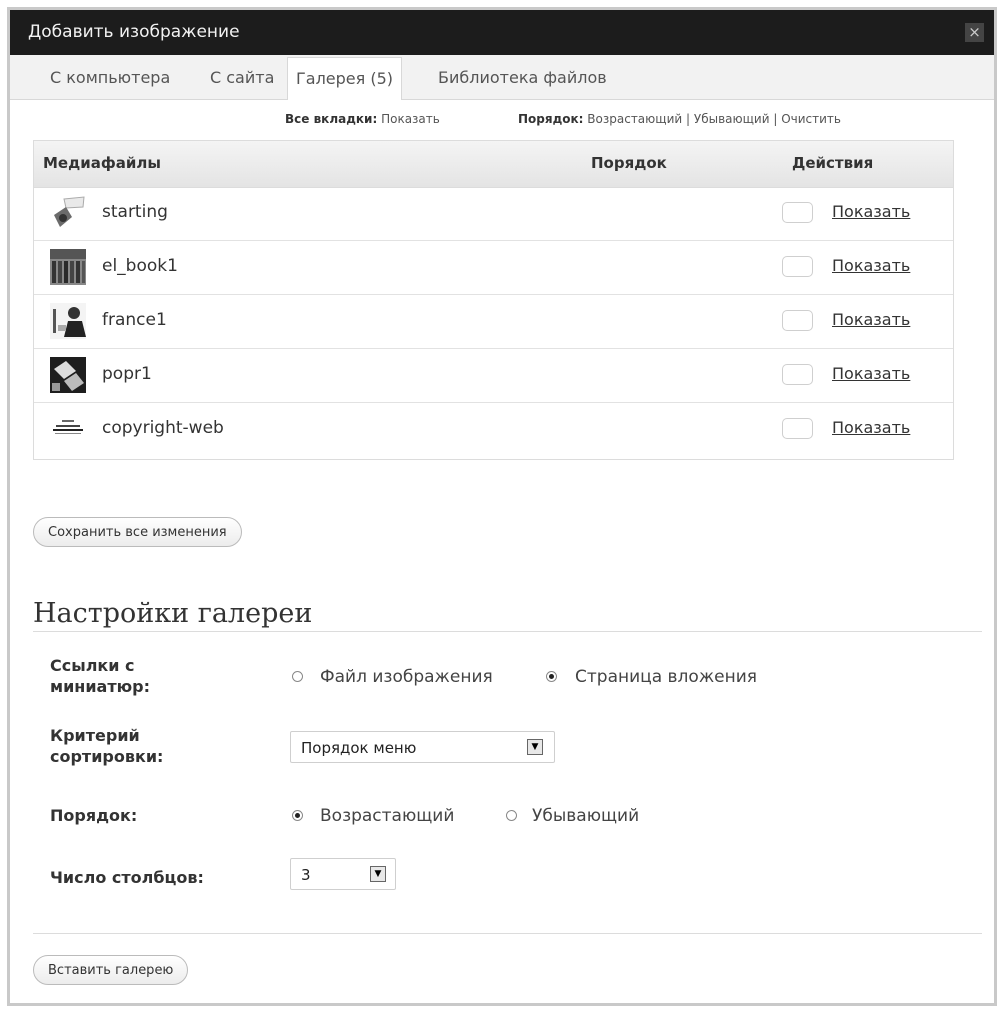 This screenshot has height=1013, width=1005. What do you see at coordinates (974, 32) in the screenshot?
I see `close-icon: ×` at bounding box center [974, 32].